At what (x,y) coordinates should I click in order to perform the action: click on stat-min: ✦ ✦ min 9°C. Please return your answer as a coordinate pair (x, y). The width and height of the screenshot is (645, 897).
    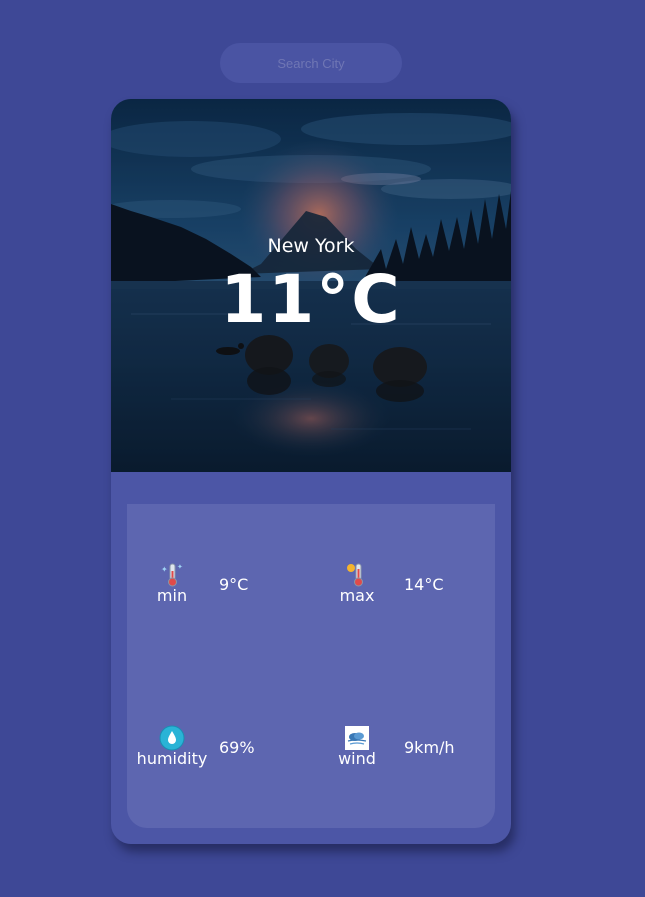
    Looking at the image, I should click on (217, 587).